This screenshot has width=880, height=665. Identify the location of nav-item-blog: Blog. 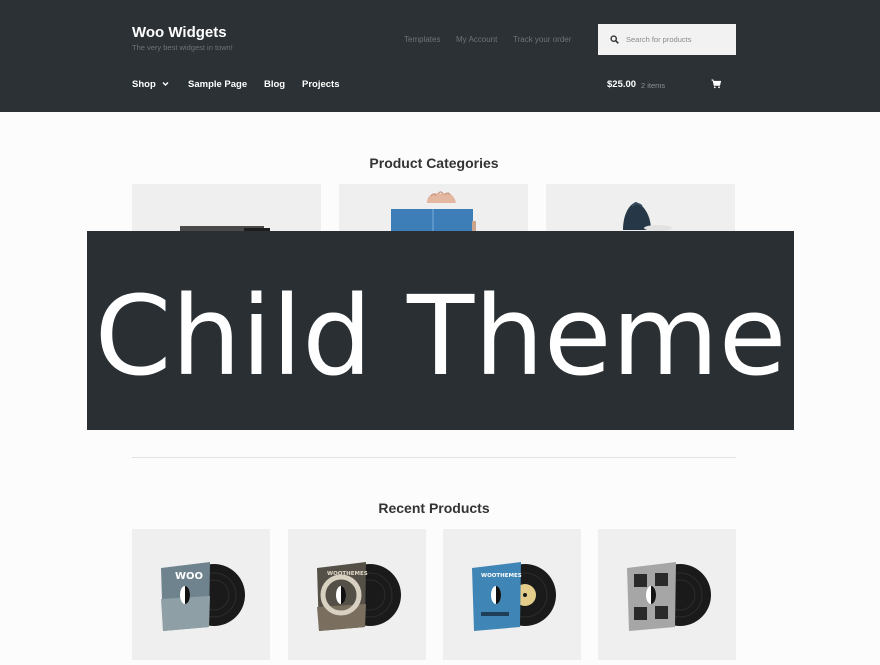
(274, 84).